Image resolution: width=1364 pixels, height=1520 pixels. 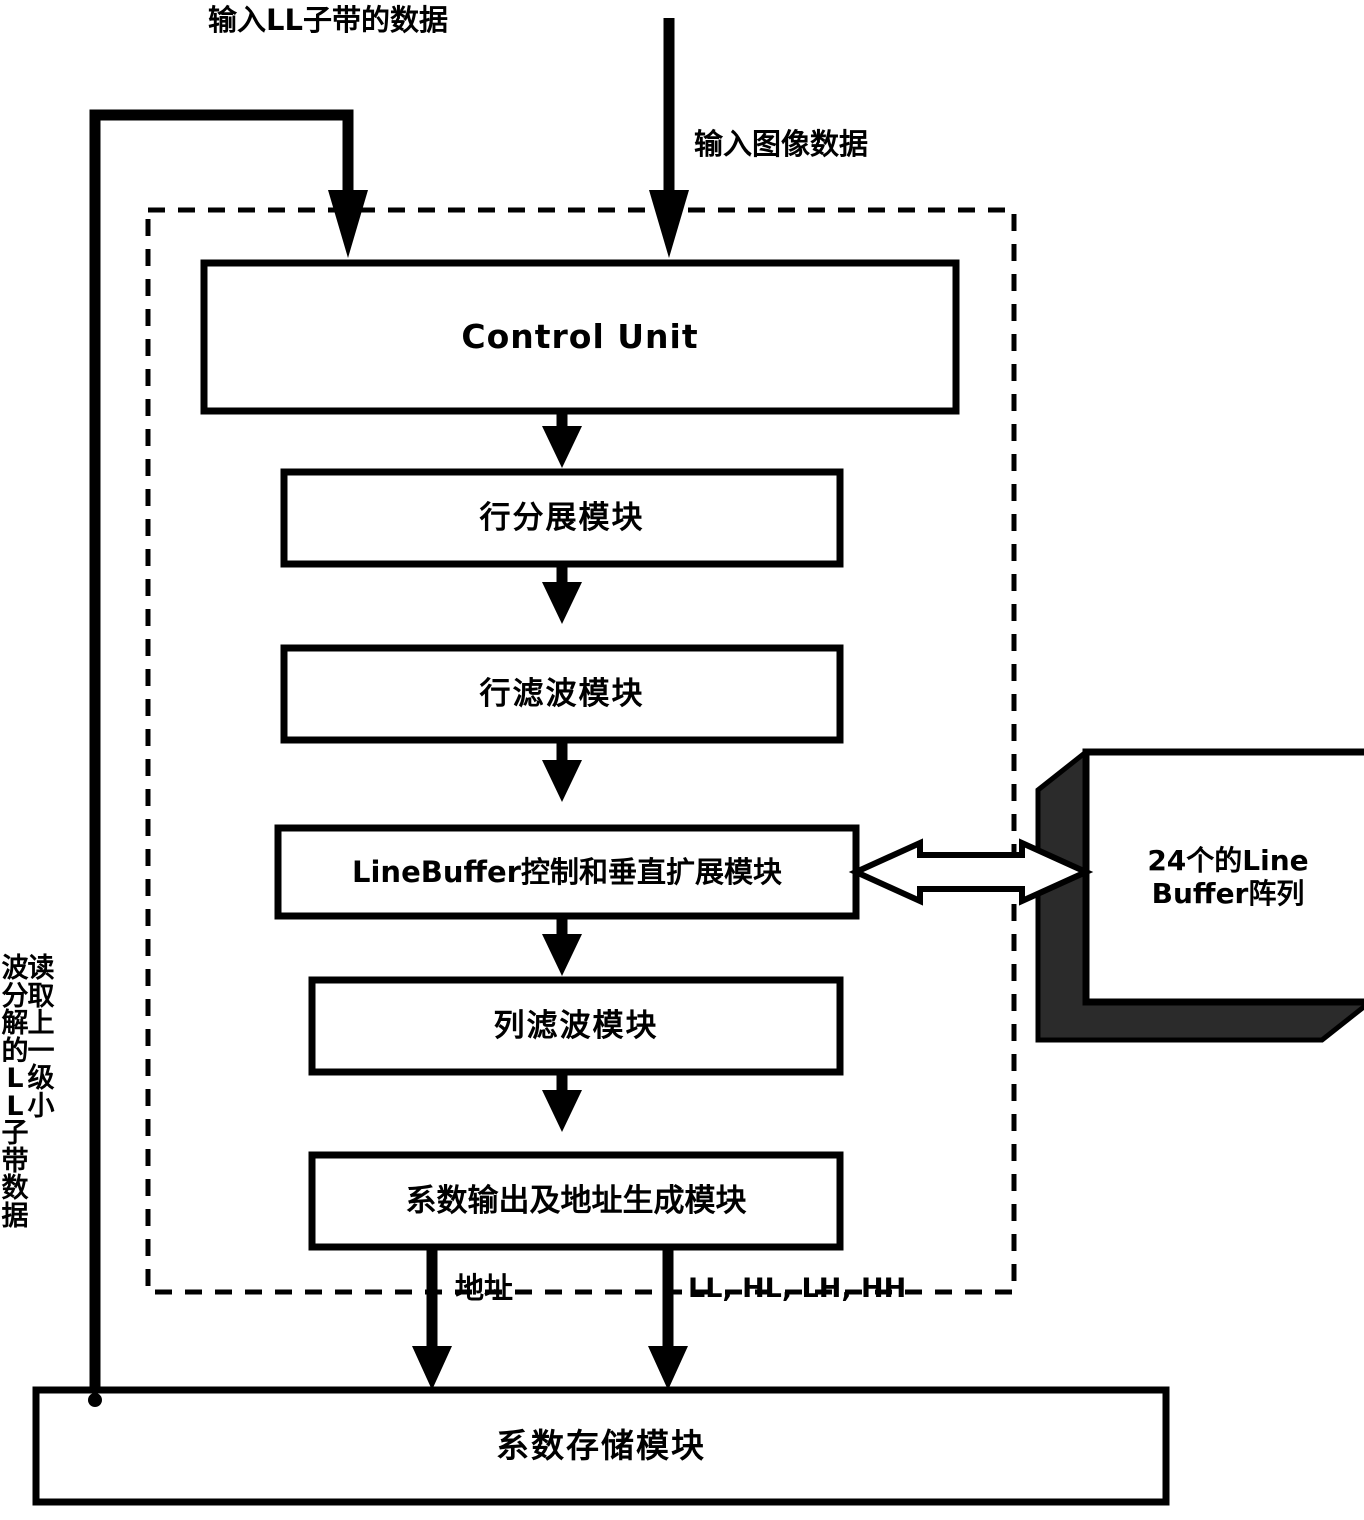 I want to click on image-data-input-label: 输入图像数据, so click(x=781, y=144).